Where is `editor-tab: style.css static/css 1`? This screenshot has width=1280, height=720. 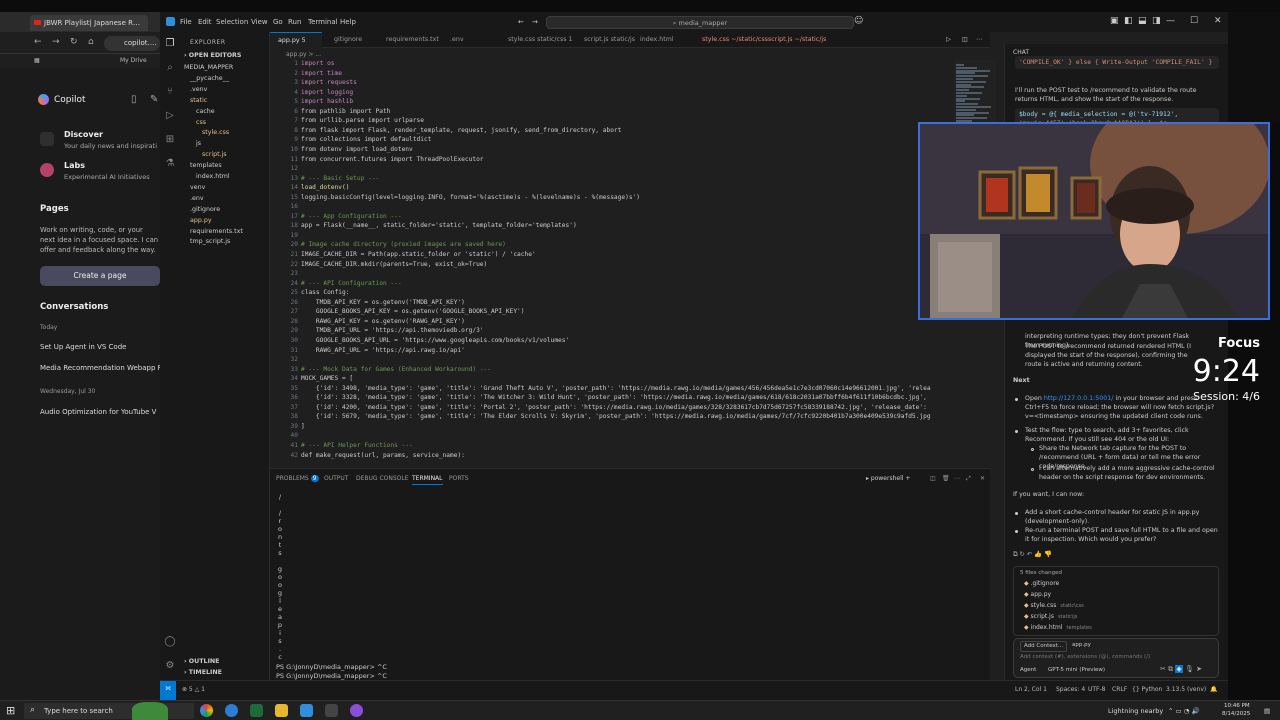 editor-tab: style.css static/css 1 is located at coordinates (537, 40).